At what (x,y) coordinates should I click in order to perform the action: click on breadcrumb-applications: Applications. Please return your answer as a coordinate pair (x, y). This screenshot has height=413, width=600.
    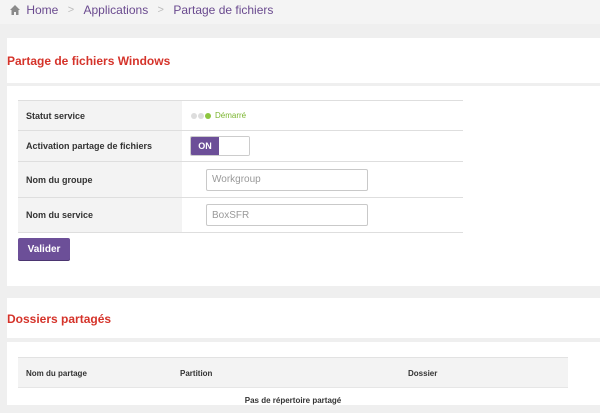
    Looking at the image, I should click on (115, 10).